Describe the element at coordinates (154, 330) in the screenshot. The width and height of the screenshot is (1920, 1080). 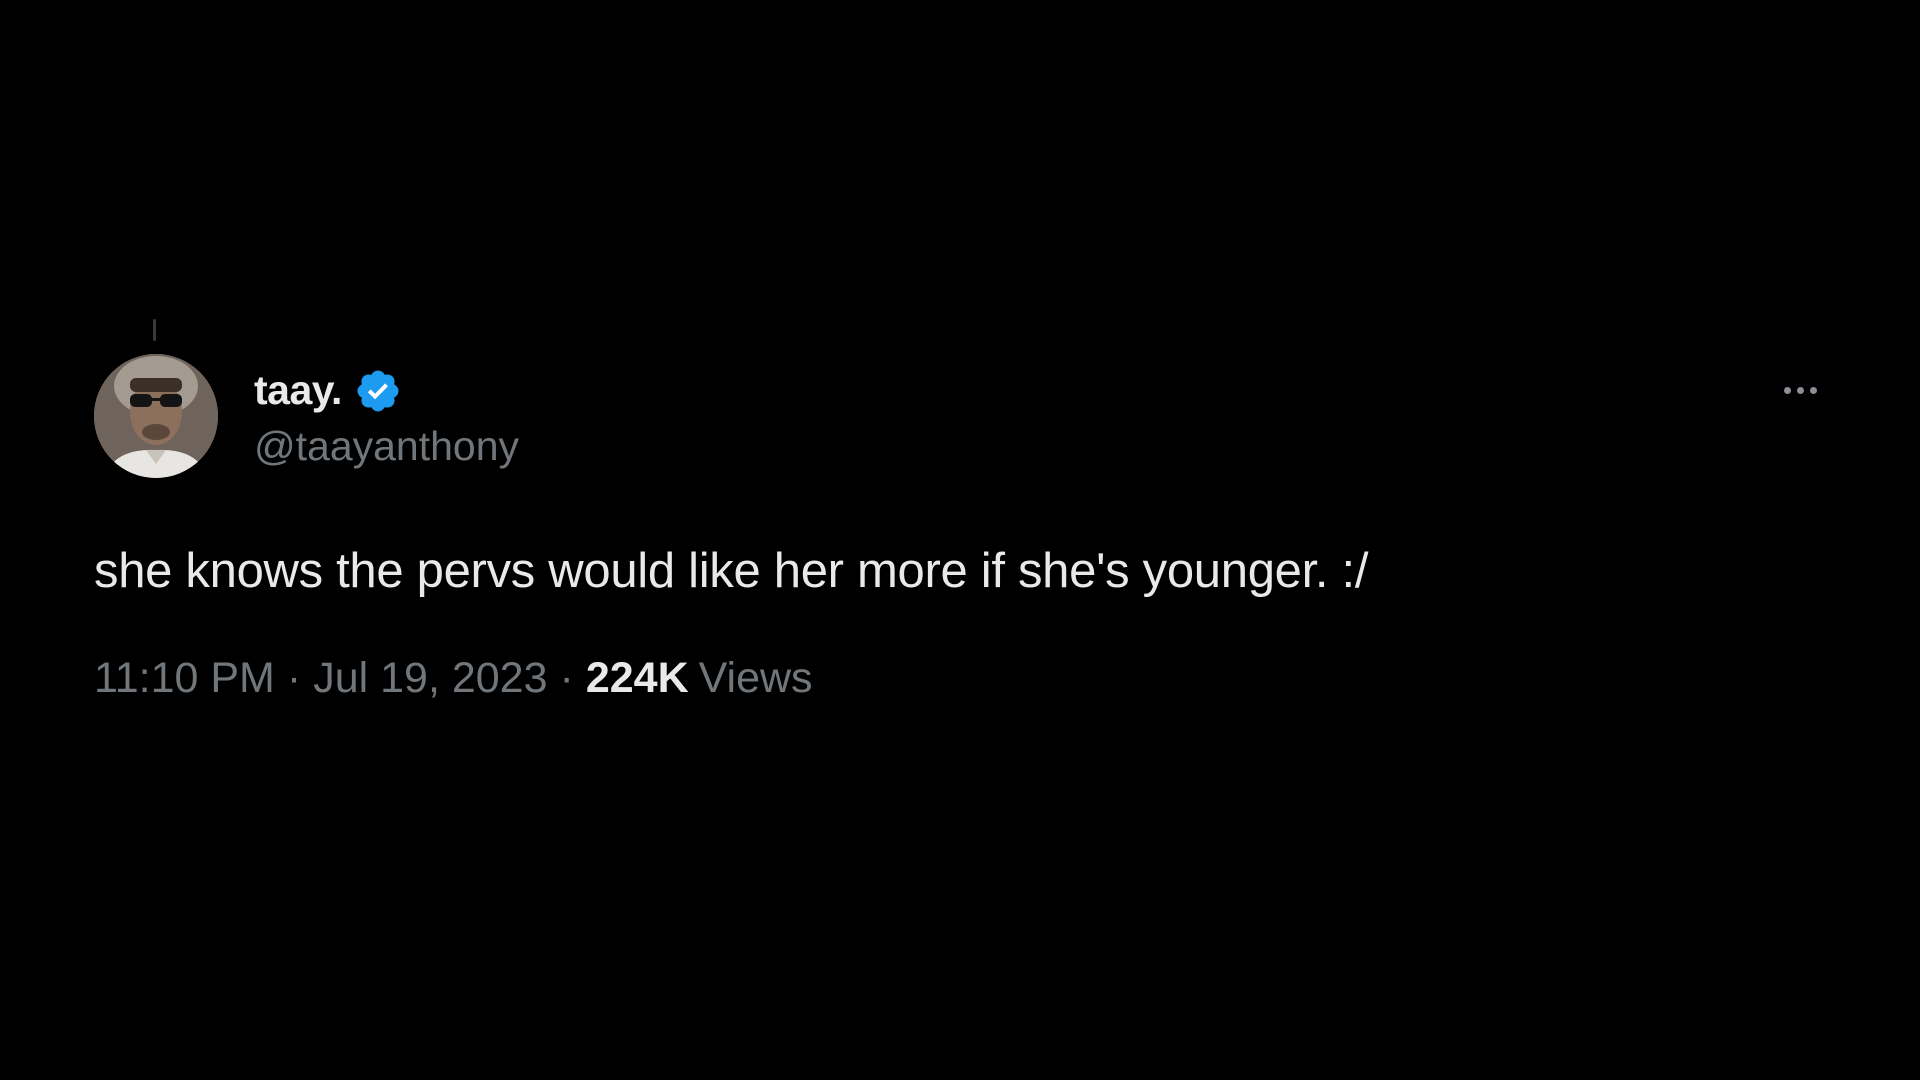
I see `thread-connector-line` at that location.